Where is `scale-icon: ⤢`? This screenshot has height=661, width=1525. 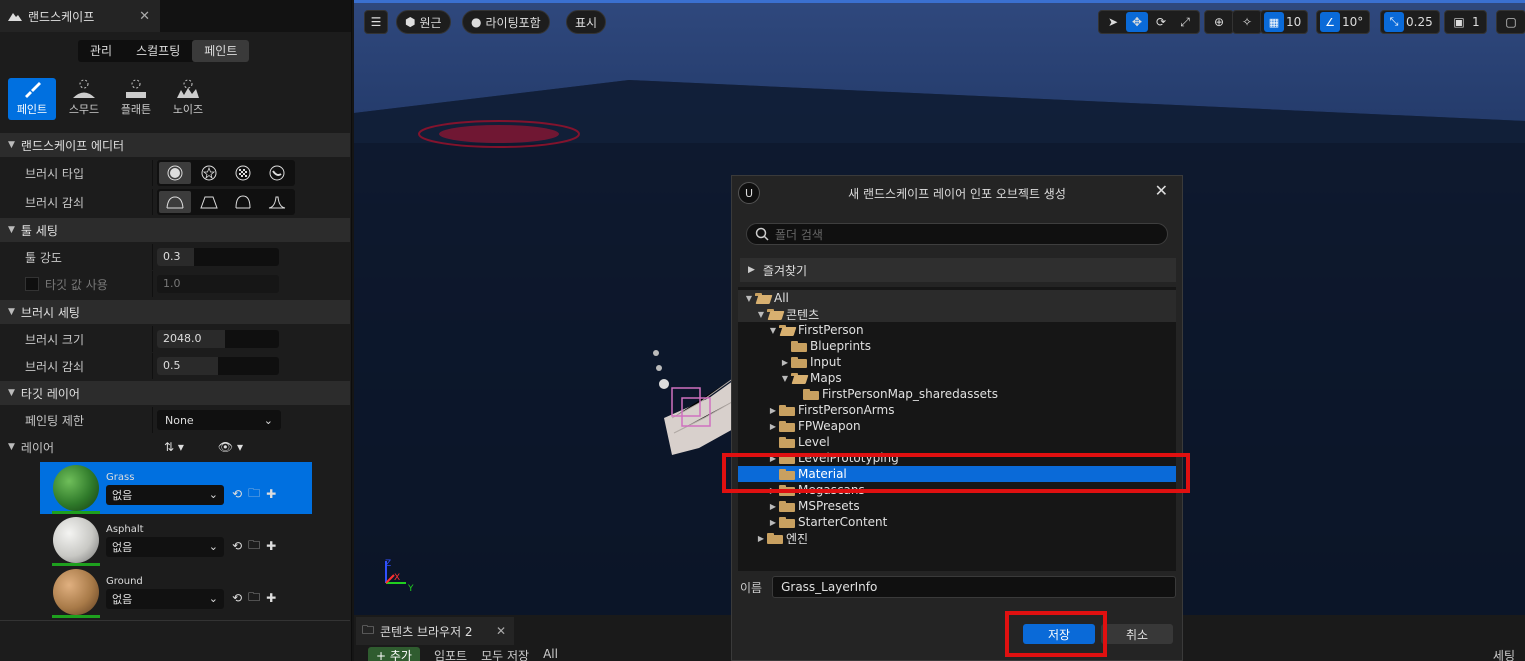
scale-icon: ⤢ is located at coordinates (1185, 22).